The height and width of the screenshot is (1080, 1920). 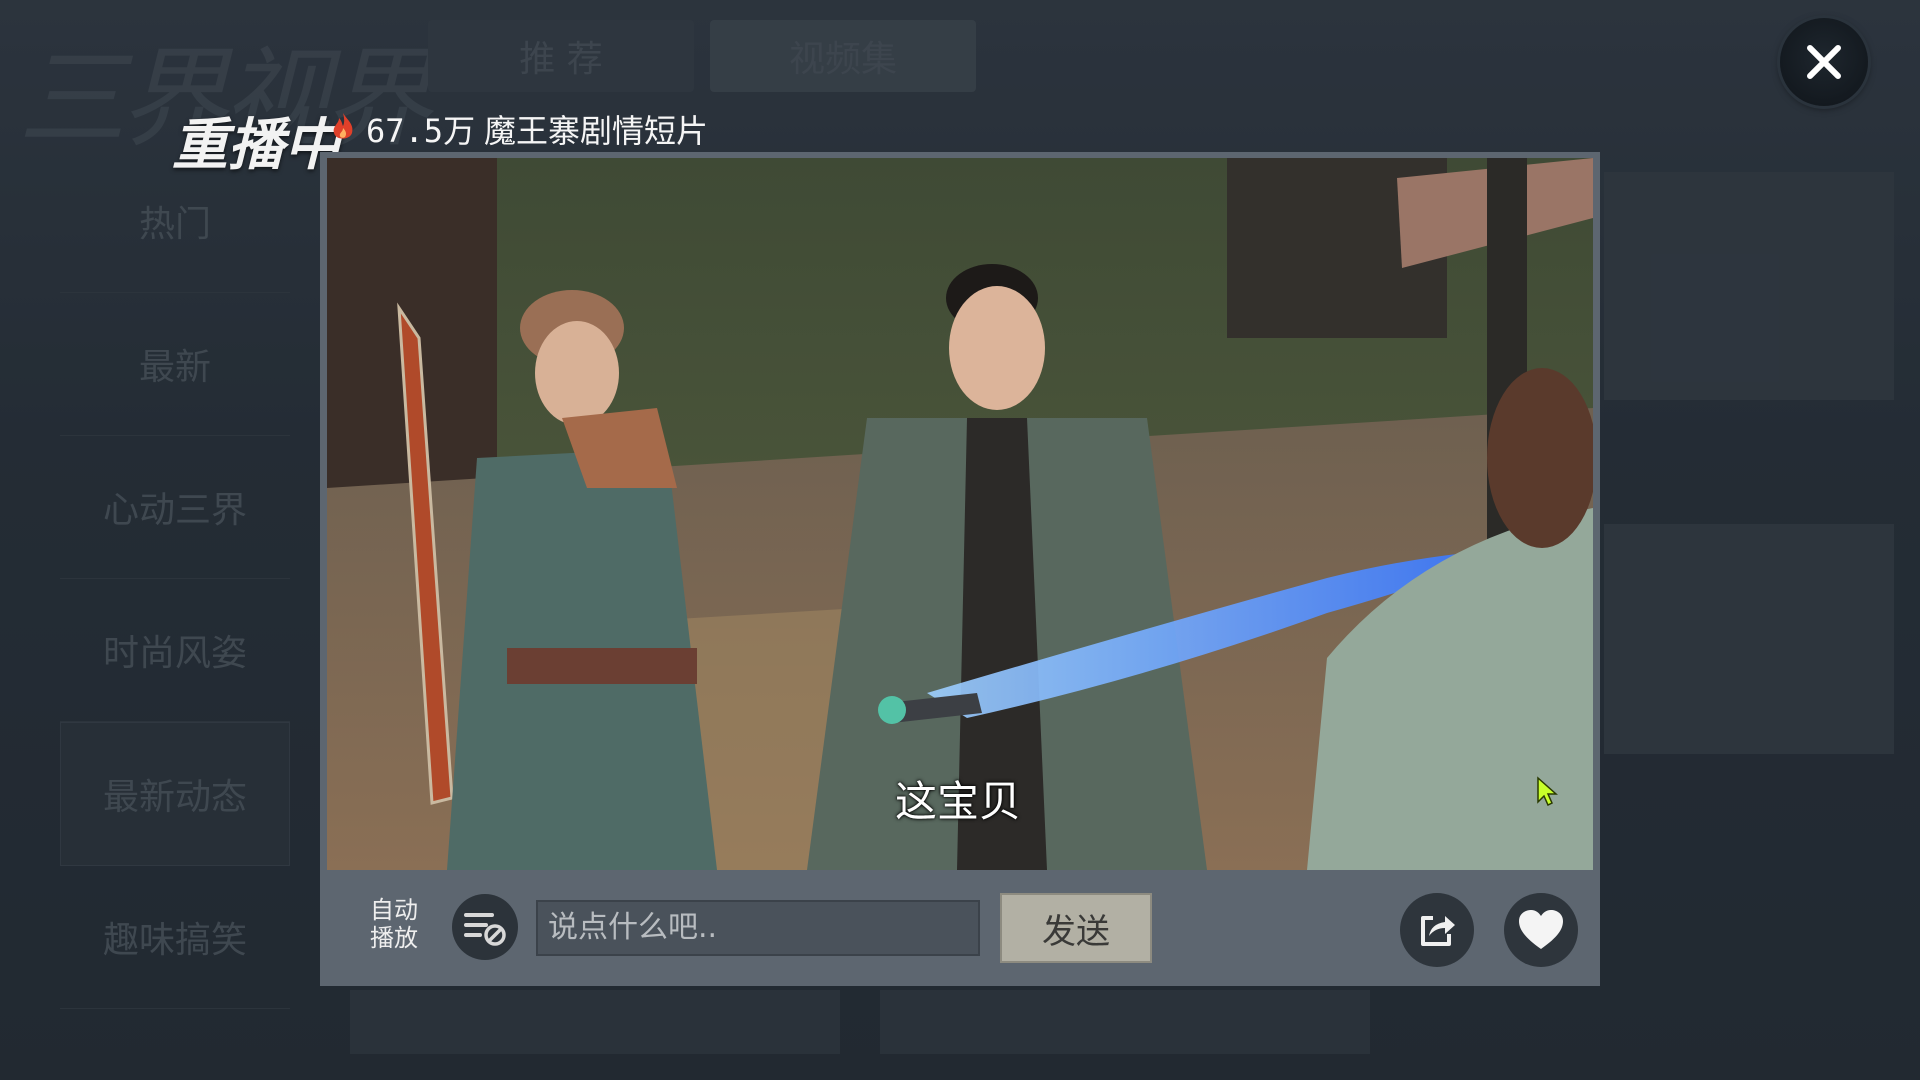 I want to click on video-subtitle: 这宝贝, so click(x=958, y=801).